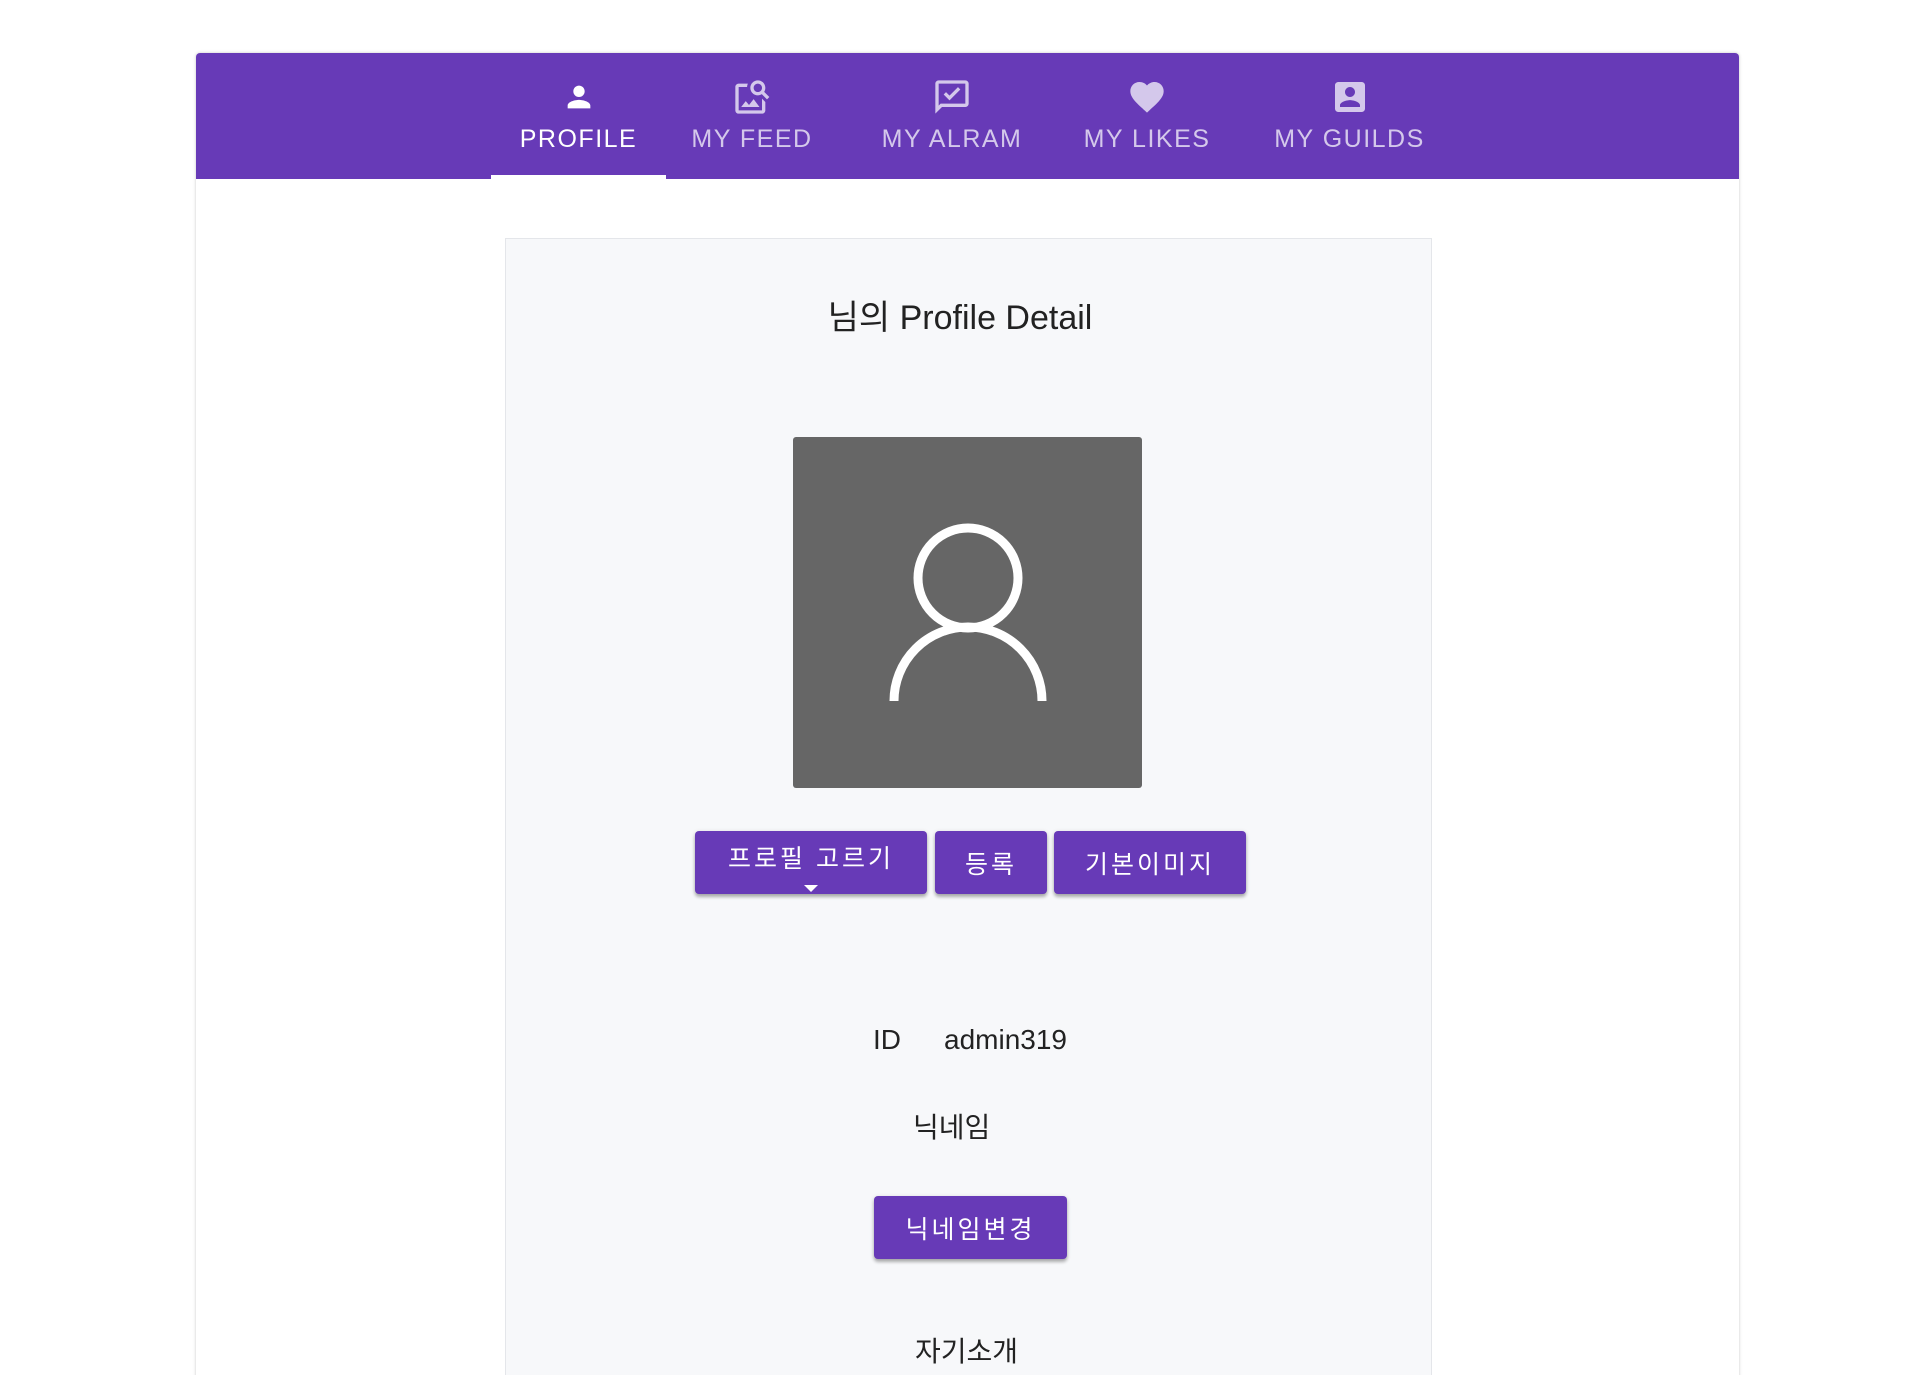 Image resolution: width=1920 pixels, height=1375 pixels. What do you see at coordinates (960, 318) in the screenshot?
I see `profile-title: 님의 Profile Detail` at bounding box center [960, 318].